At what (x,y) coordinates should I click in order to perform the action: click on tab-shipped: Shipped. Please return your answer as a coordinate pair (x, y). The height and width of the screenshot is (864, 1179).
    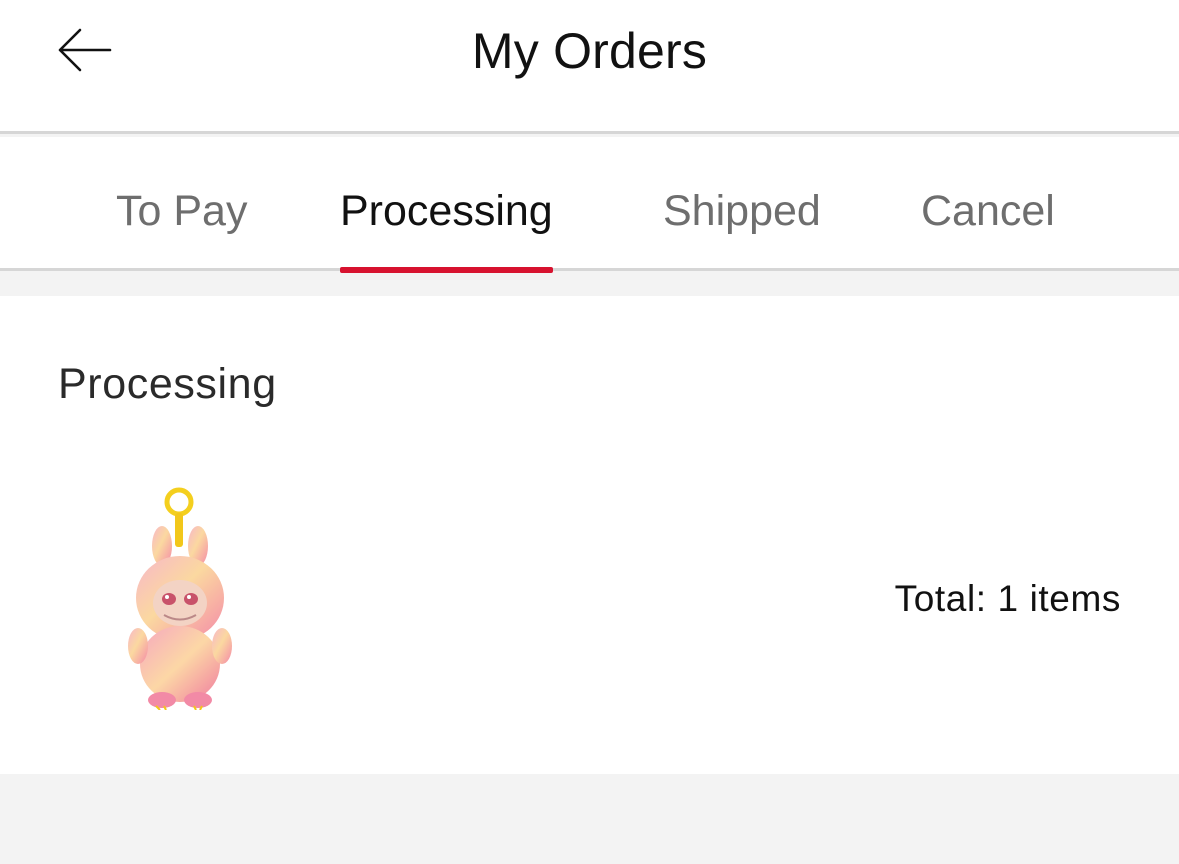
    Looking at the image, I should click on (742, 229).